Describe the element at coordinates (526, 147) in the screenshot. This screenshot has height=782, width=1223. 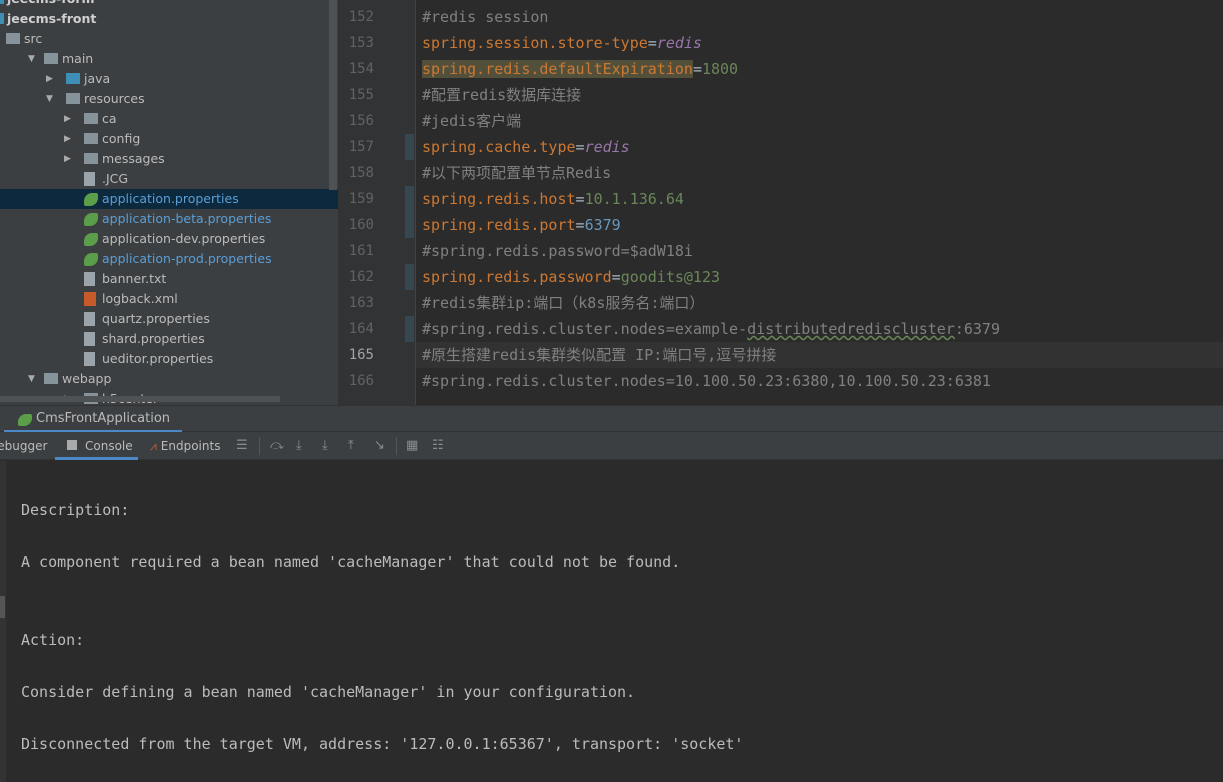
I see `code-line: spring.cache.type=redis` at that location.